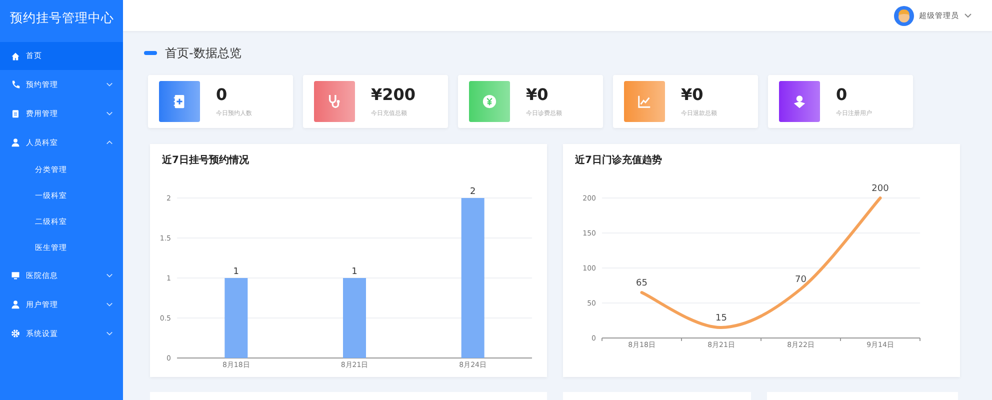  Describe the element at coordinates (205, 161) in the screenshot. I see `chart-title: 近7日挂号预约情况` at that location.